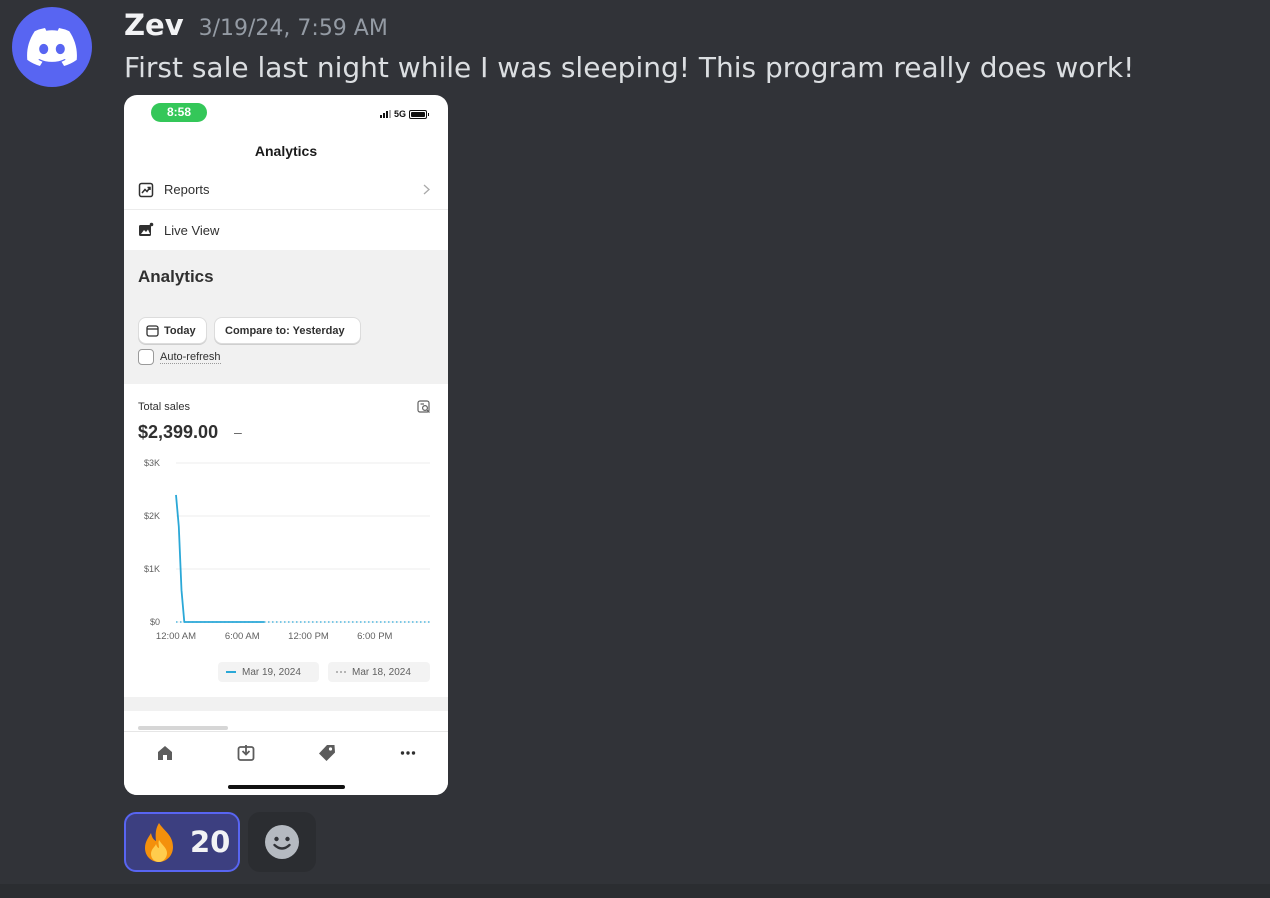 The width and height of the screenshot is (1270, 898). I want to click on status-icons: 5G, so click(404, 114).